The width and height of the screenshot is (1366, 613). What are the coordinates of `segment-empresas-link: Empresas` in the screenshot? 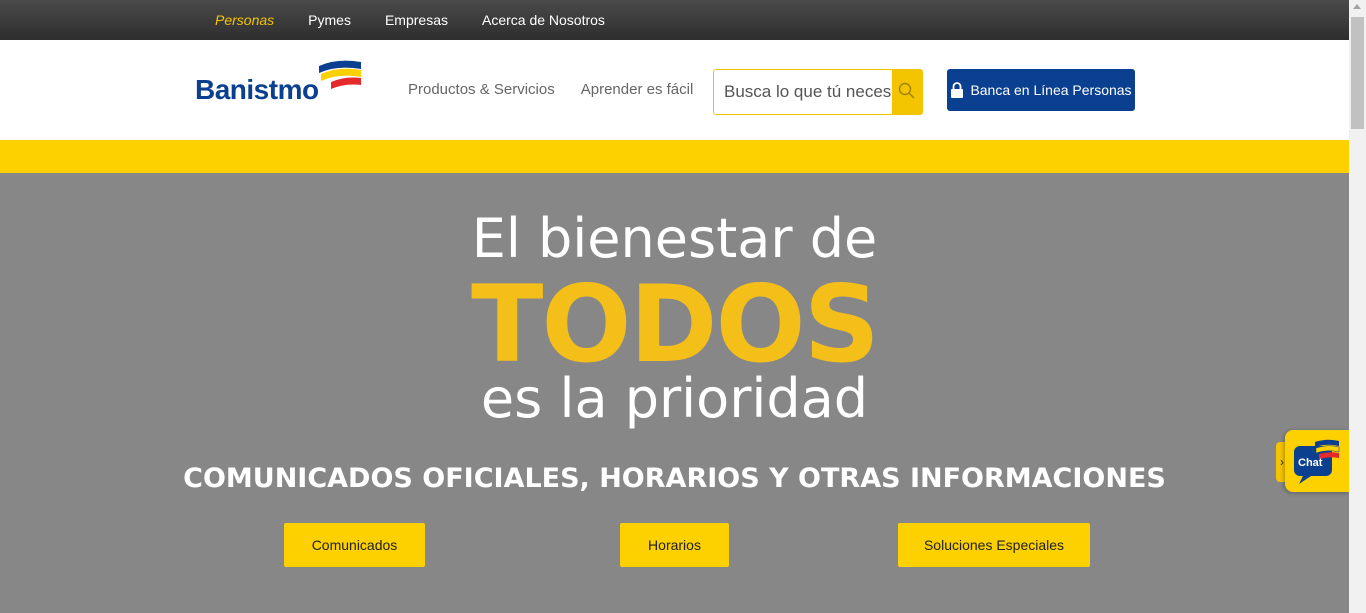 It's located at (416, 20).